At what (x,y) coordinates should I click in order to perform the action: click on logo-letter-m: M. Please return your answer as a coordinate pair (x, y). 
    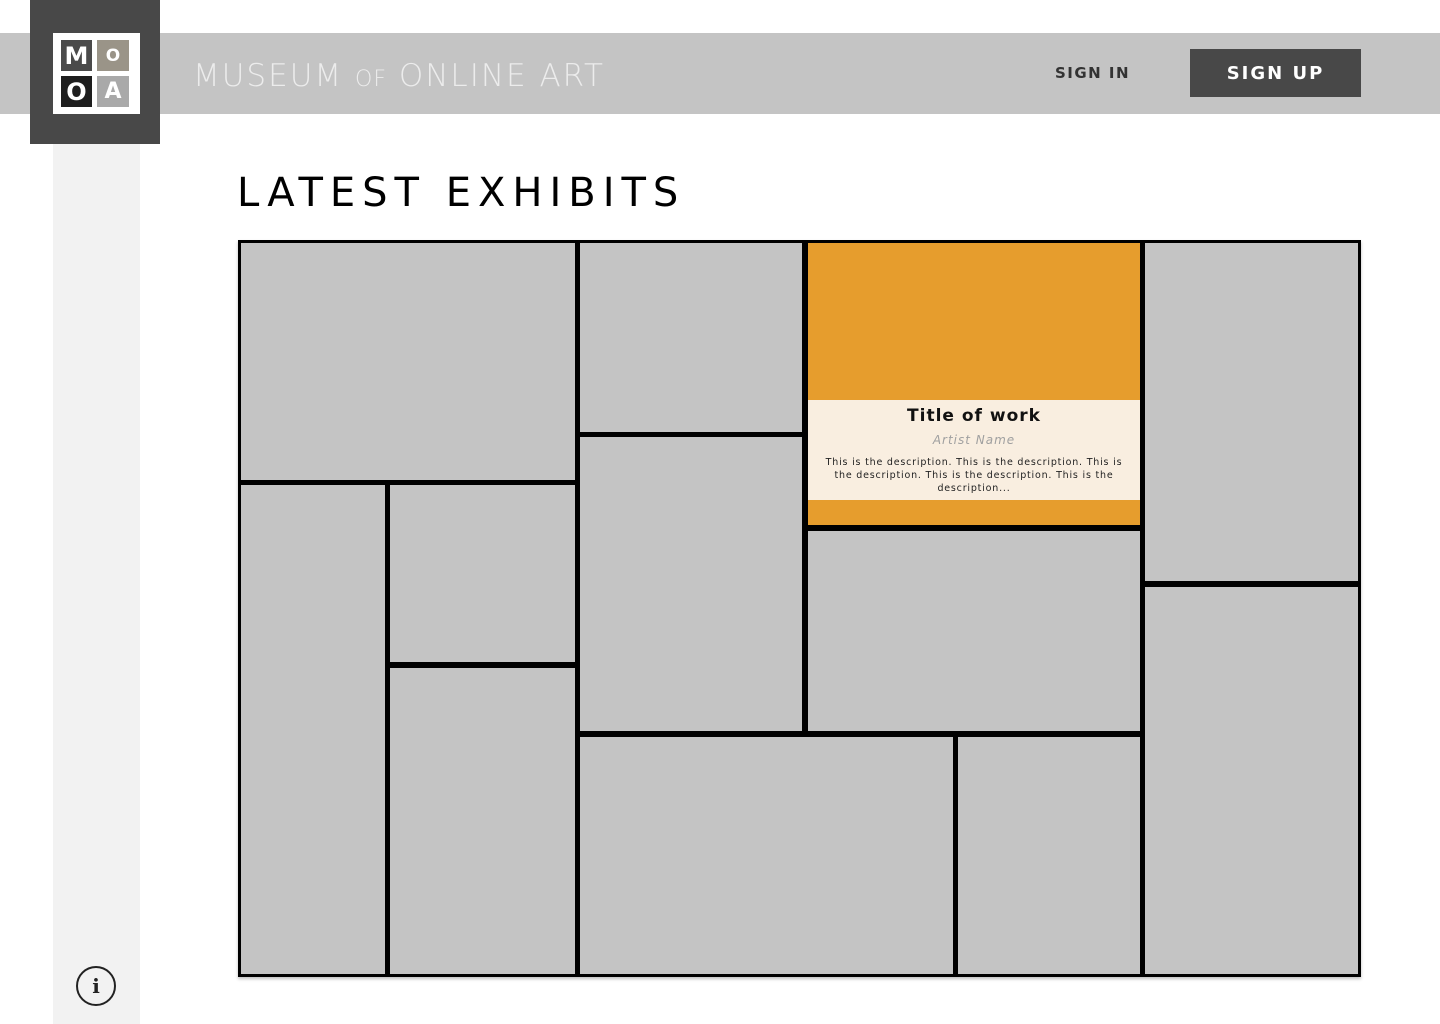
    Looking at the image, I should click on (76, 55).